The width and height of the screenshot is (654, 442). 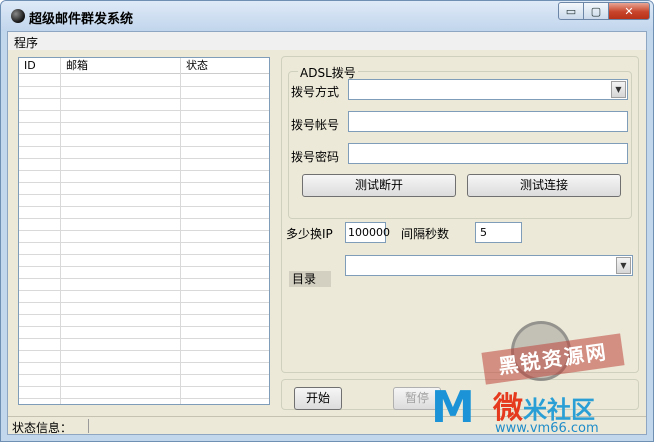 I want to click on list-header: ID 邮箱 状态, so click(x=144, y=66).